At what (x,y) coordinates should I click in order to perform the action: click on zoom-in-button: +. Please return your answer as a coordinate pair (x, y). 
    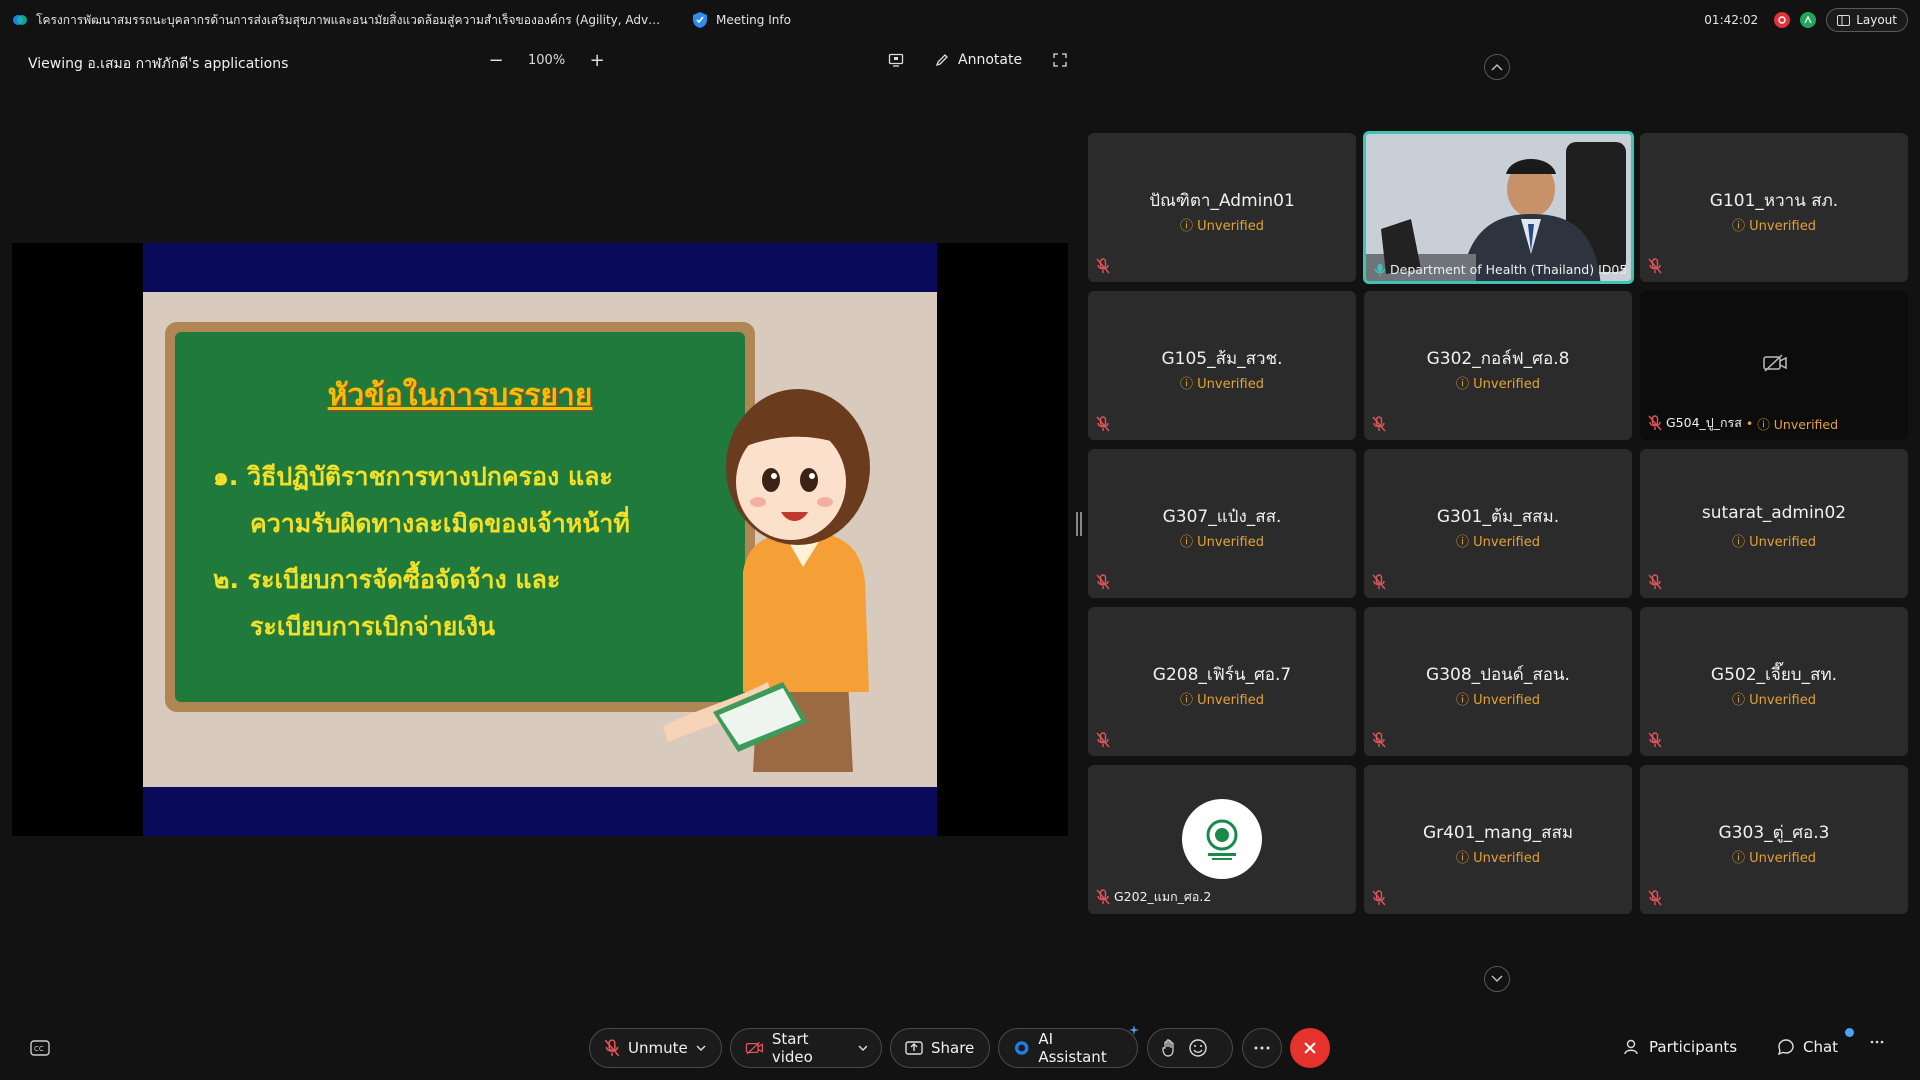
    Looking at the image, I should click on (597, 60).